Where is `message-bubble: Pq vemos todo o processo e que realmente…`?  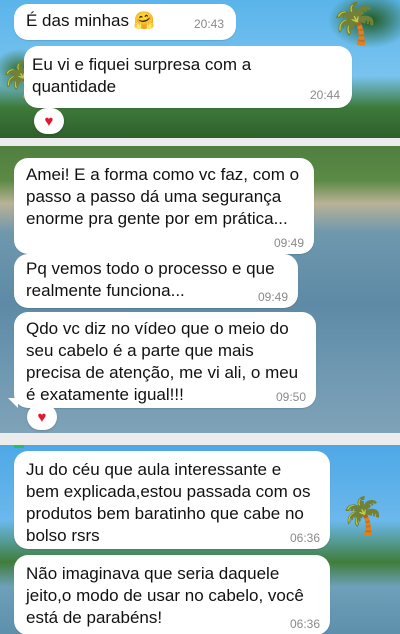
message-bubble: Pq vemos todo o processo e que realmente… is located at coordinates (156, 281).